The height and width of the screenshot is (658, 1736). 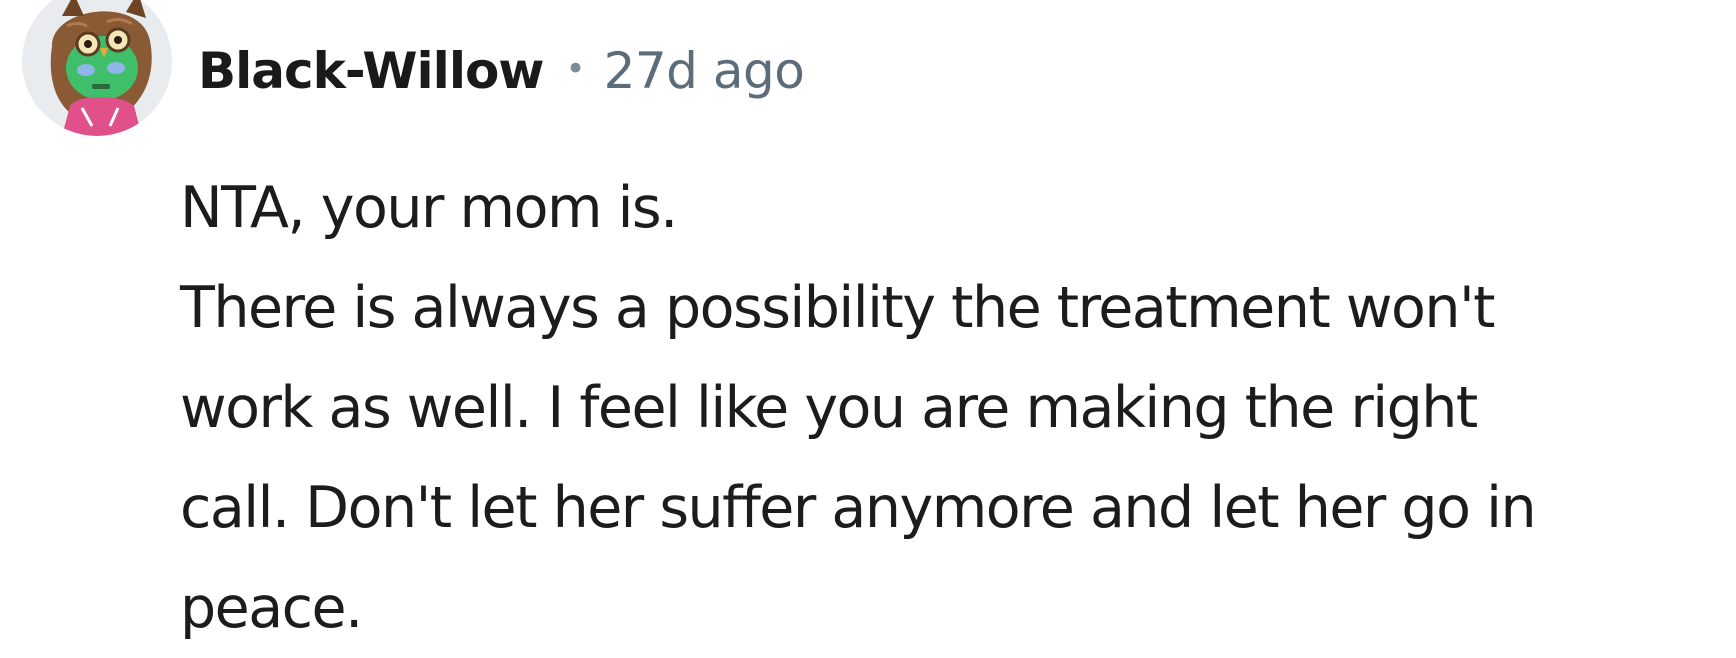 I want to click on timestamp: 27d ago, so click(x=704, y=71).